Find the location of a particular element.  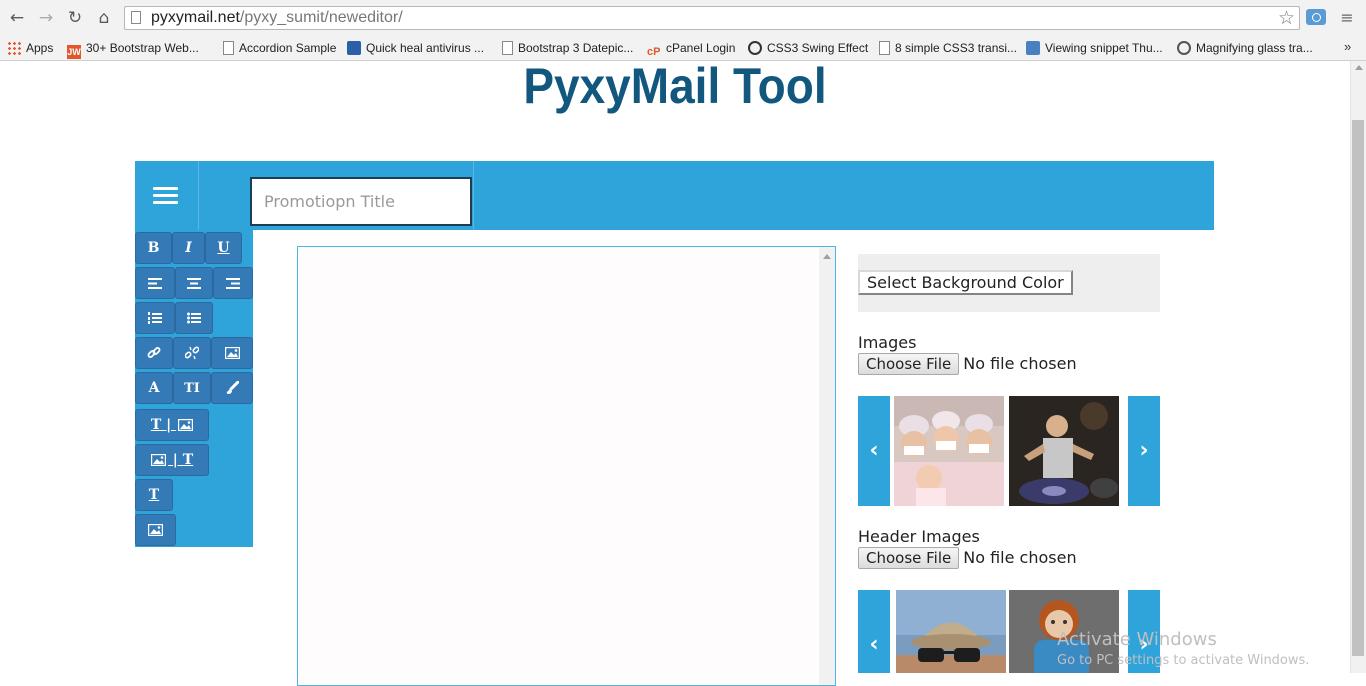

apps-grid-icon is located at coordinates (14, 48).